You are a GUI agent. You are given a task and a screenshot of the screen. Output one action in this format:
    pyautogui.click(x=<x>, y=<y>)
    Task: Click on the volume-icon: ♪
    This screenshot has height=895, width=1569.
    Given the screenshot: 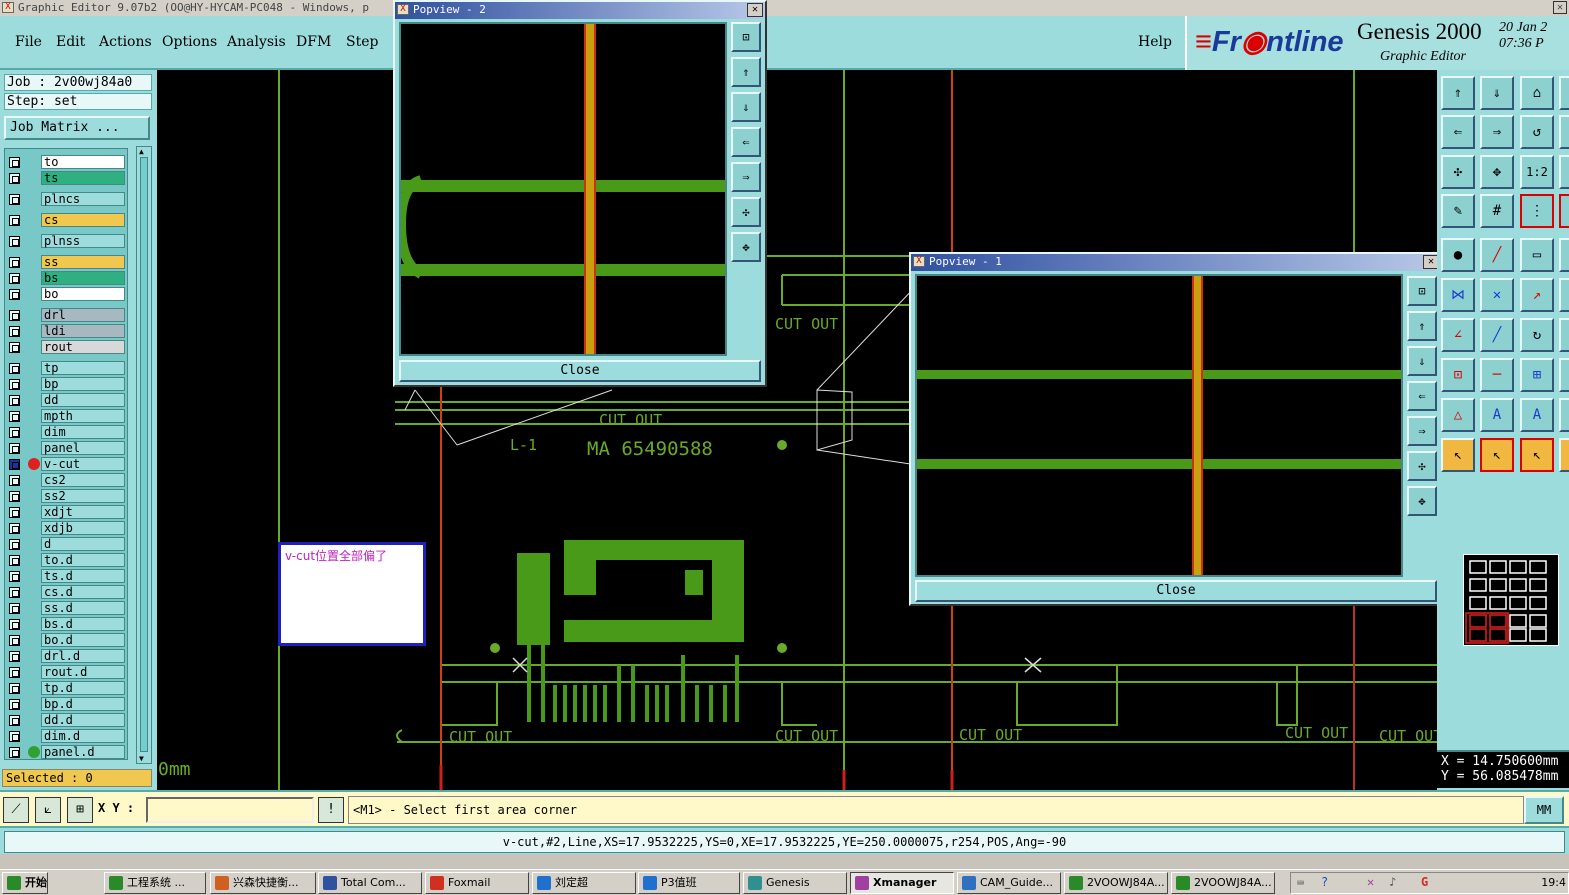 What is the action you would take?
    pyautogui.click(x=1392, y=882)
    